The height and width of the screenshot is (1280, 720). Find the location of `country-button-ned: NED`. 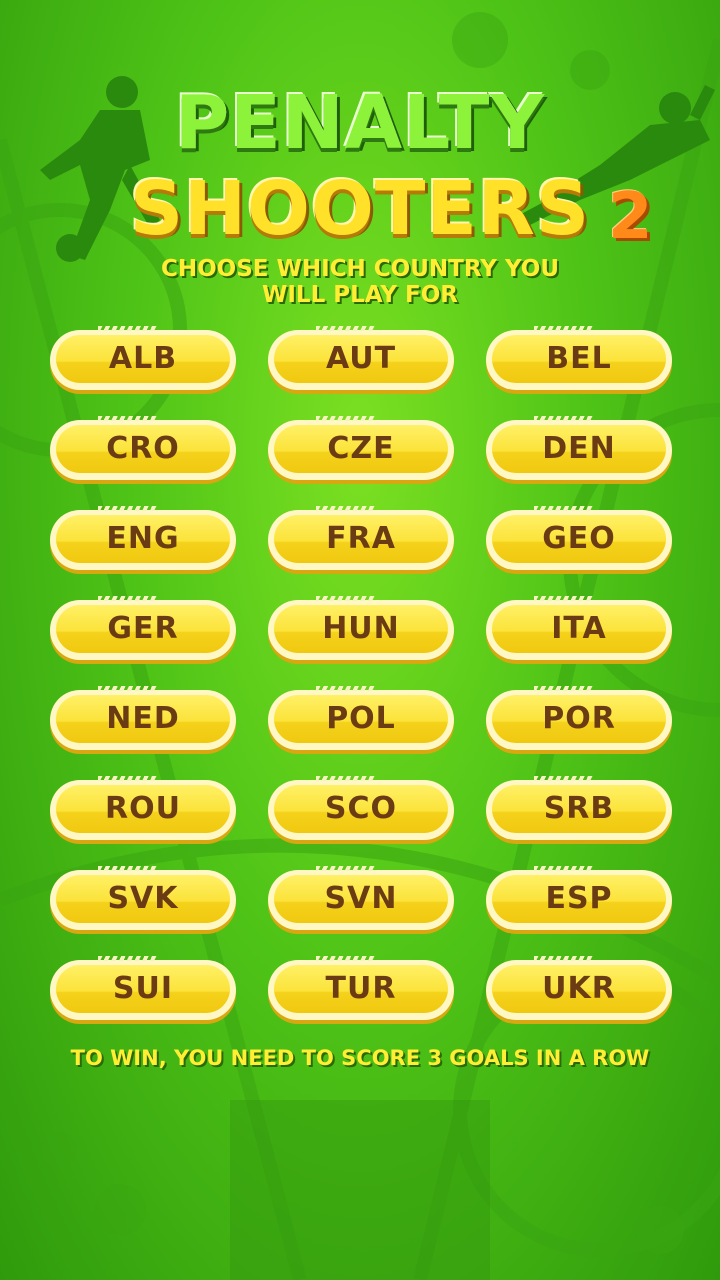

country-button-ned: NED is located at coordinates (143, 718).